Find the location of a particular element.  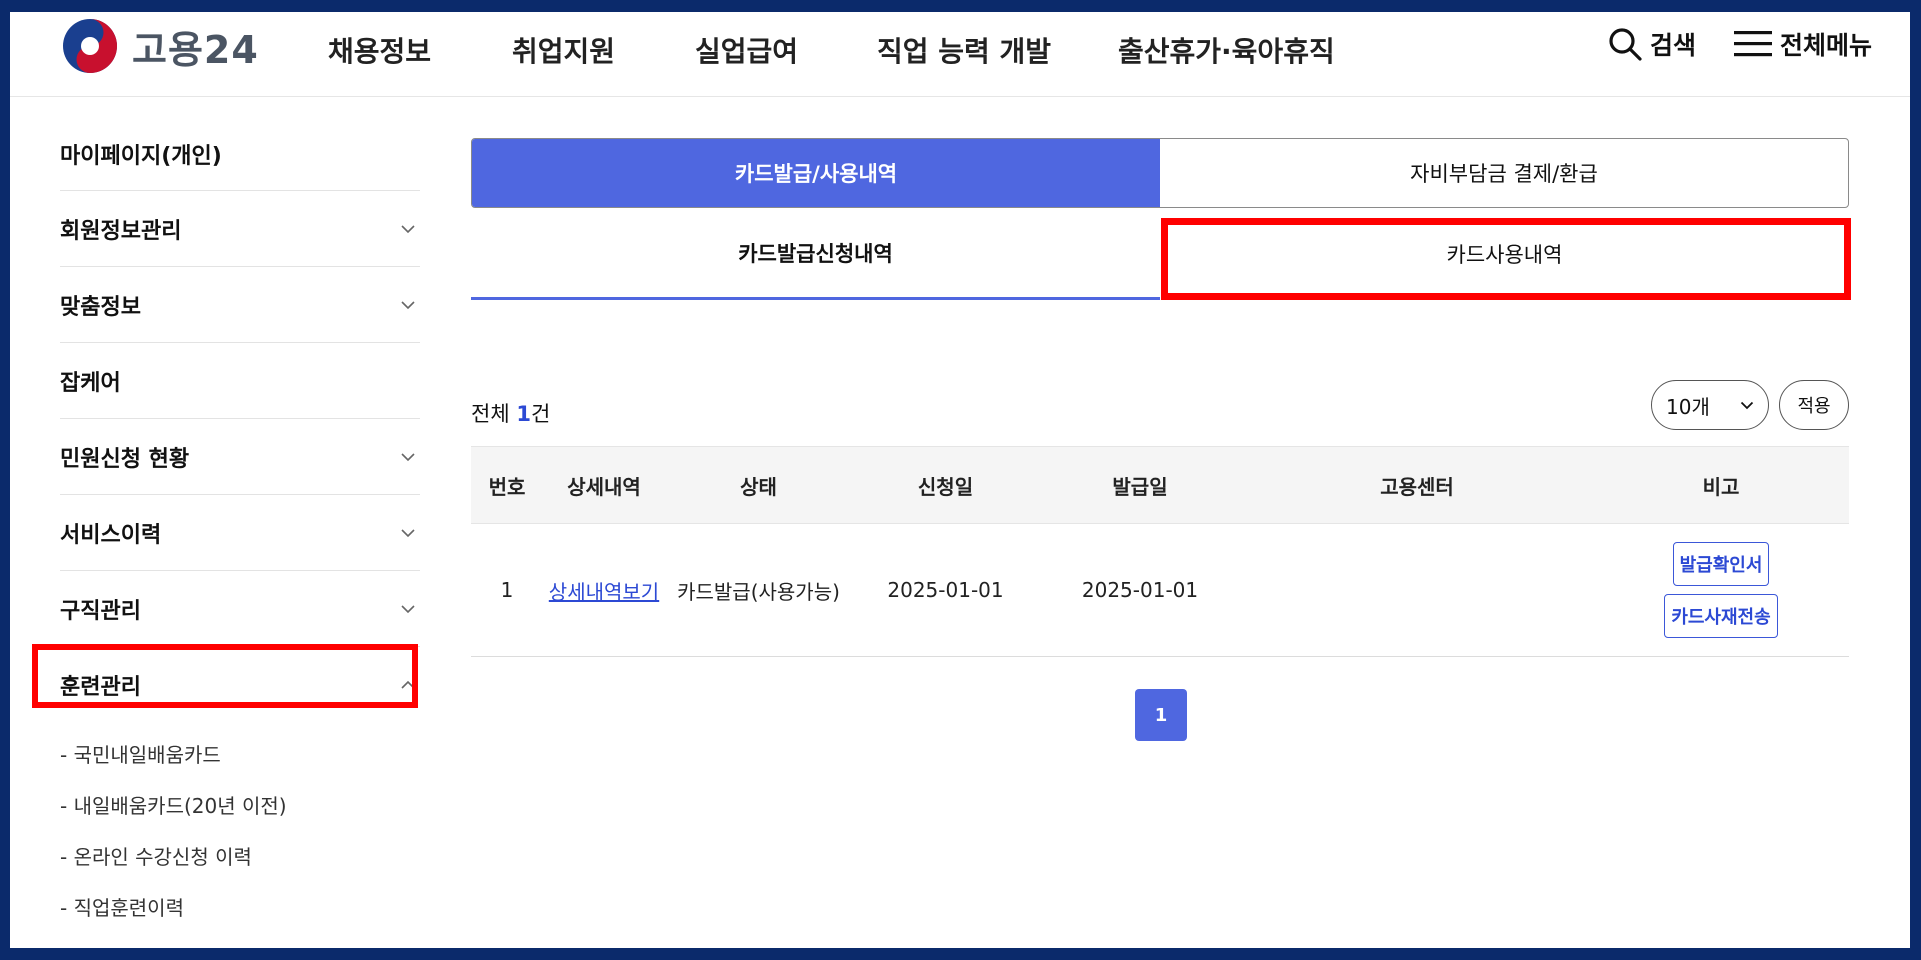

site-logo: 고용24 is located at coordinates (160, 46).